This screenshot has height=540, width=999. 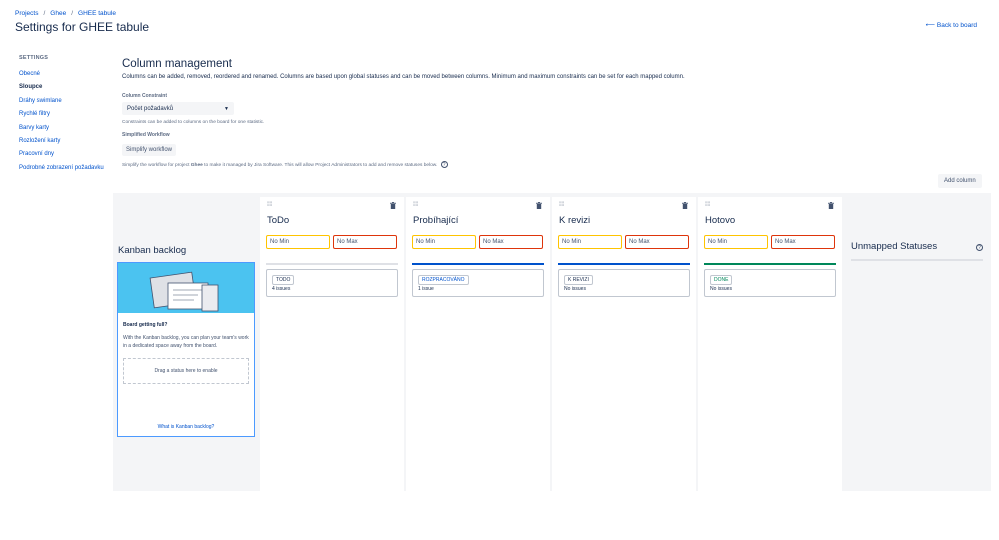 I want to click on unmapped-statuses-column: Unmapped Statuses ?, so click(x=916, y=342).